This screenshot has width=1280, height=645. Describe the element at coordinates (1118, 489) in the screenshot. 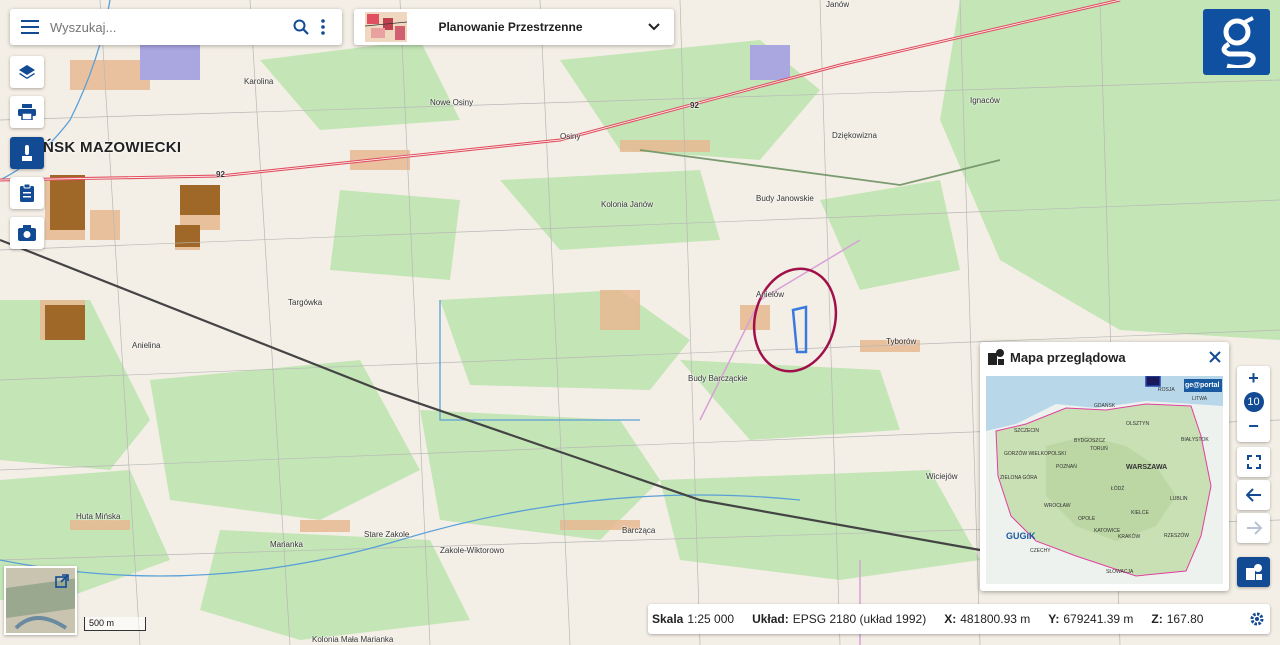

I see `overview-city-label: ŁÓDŹ` at that location.